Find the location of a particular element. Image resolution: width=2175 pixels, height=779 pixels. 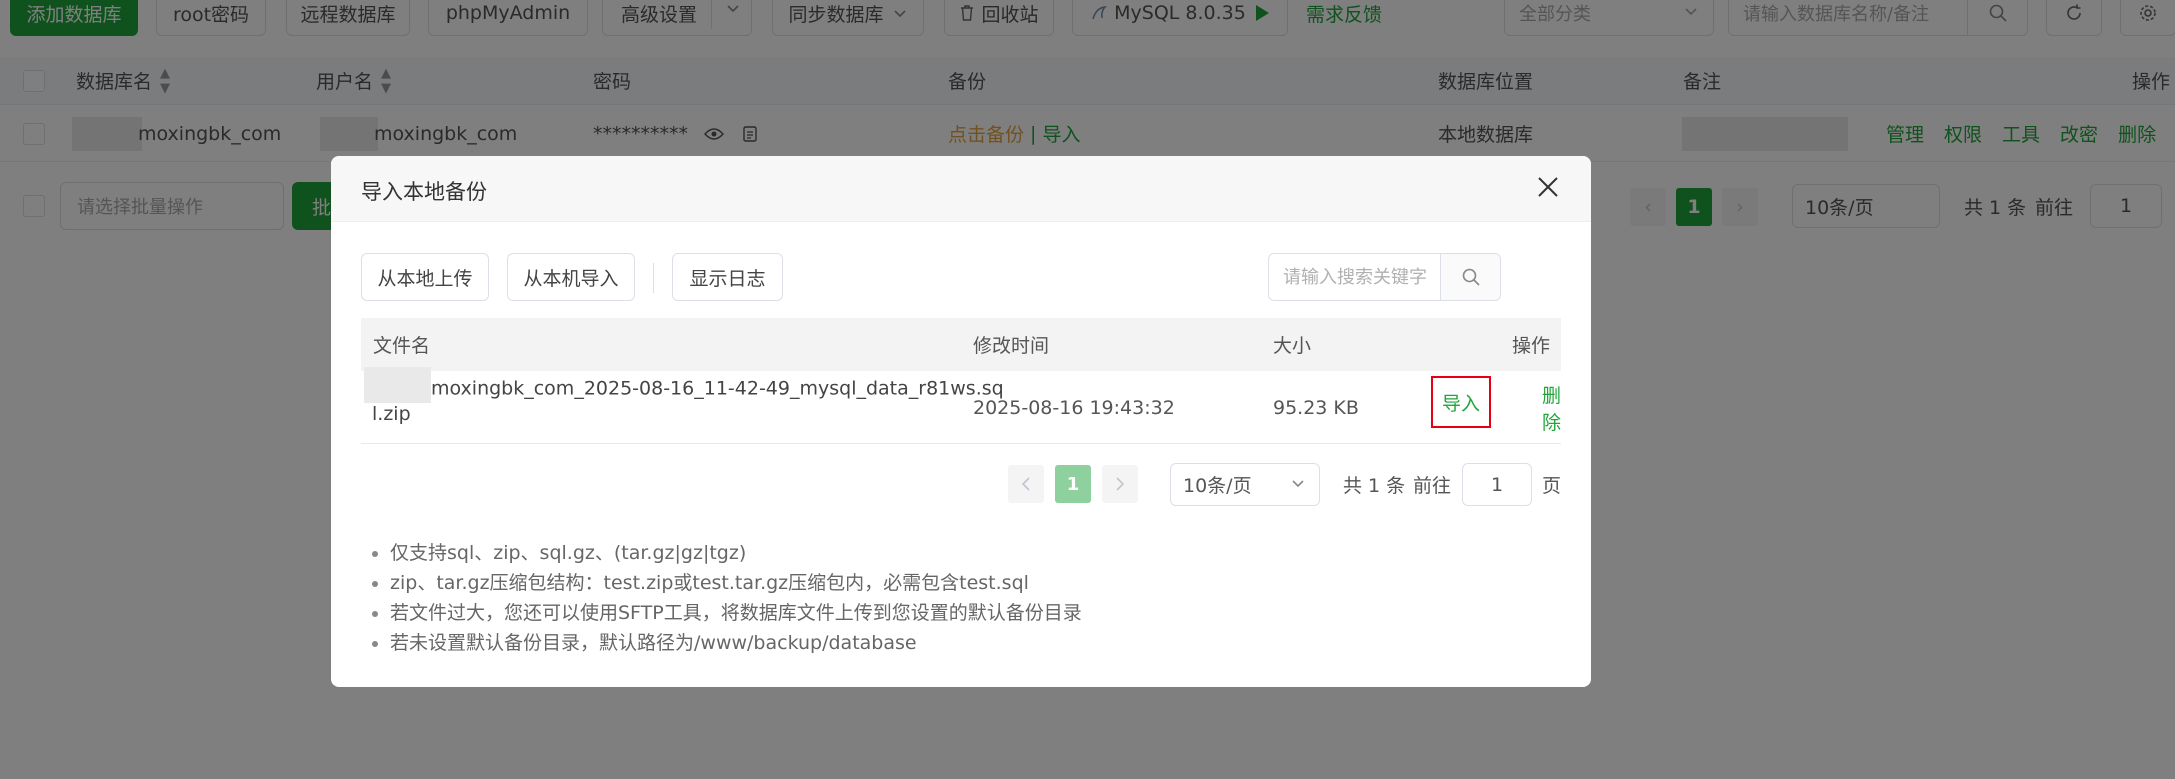

tip-item: 若文件过大，您还可以使用SFTP工具，将数据库文件上传到您设置的默认备份目录 is located at coordinates (726, 613).